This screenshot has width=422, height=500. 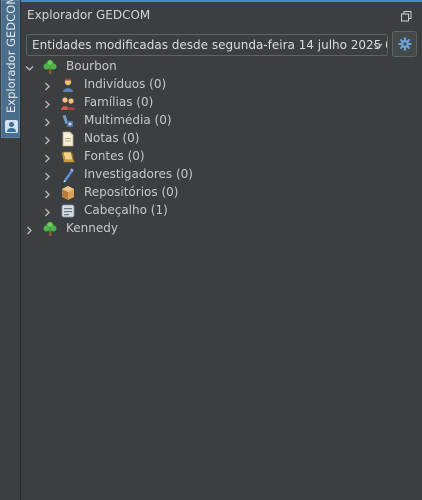 I want to click on restore-window-icon, so click(x=406, y=16).